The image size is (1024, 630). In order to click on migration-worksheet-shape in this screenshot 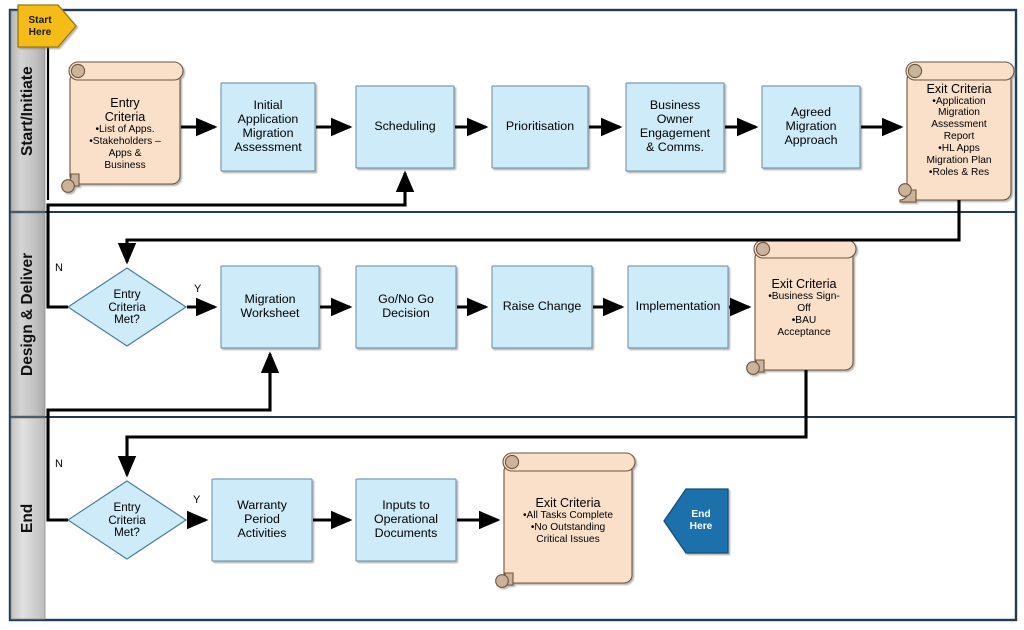, I will do `click(270, 307)`.